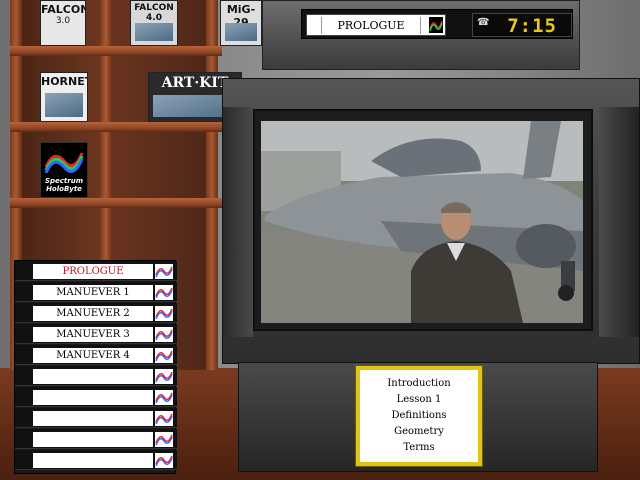 Image resolution: width=640 pixels, height=480 pixels. Describe the element at coordinates (371, 25) in the screenshot. I see `vcr-tape-label: PROLOGUE` at that location.